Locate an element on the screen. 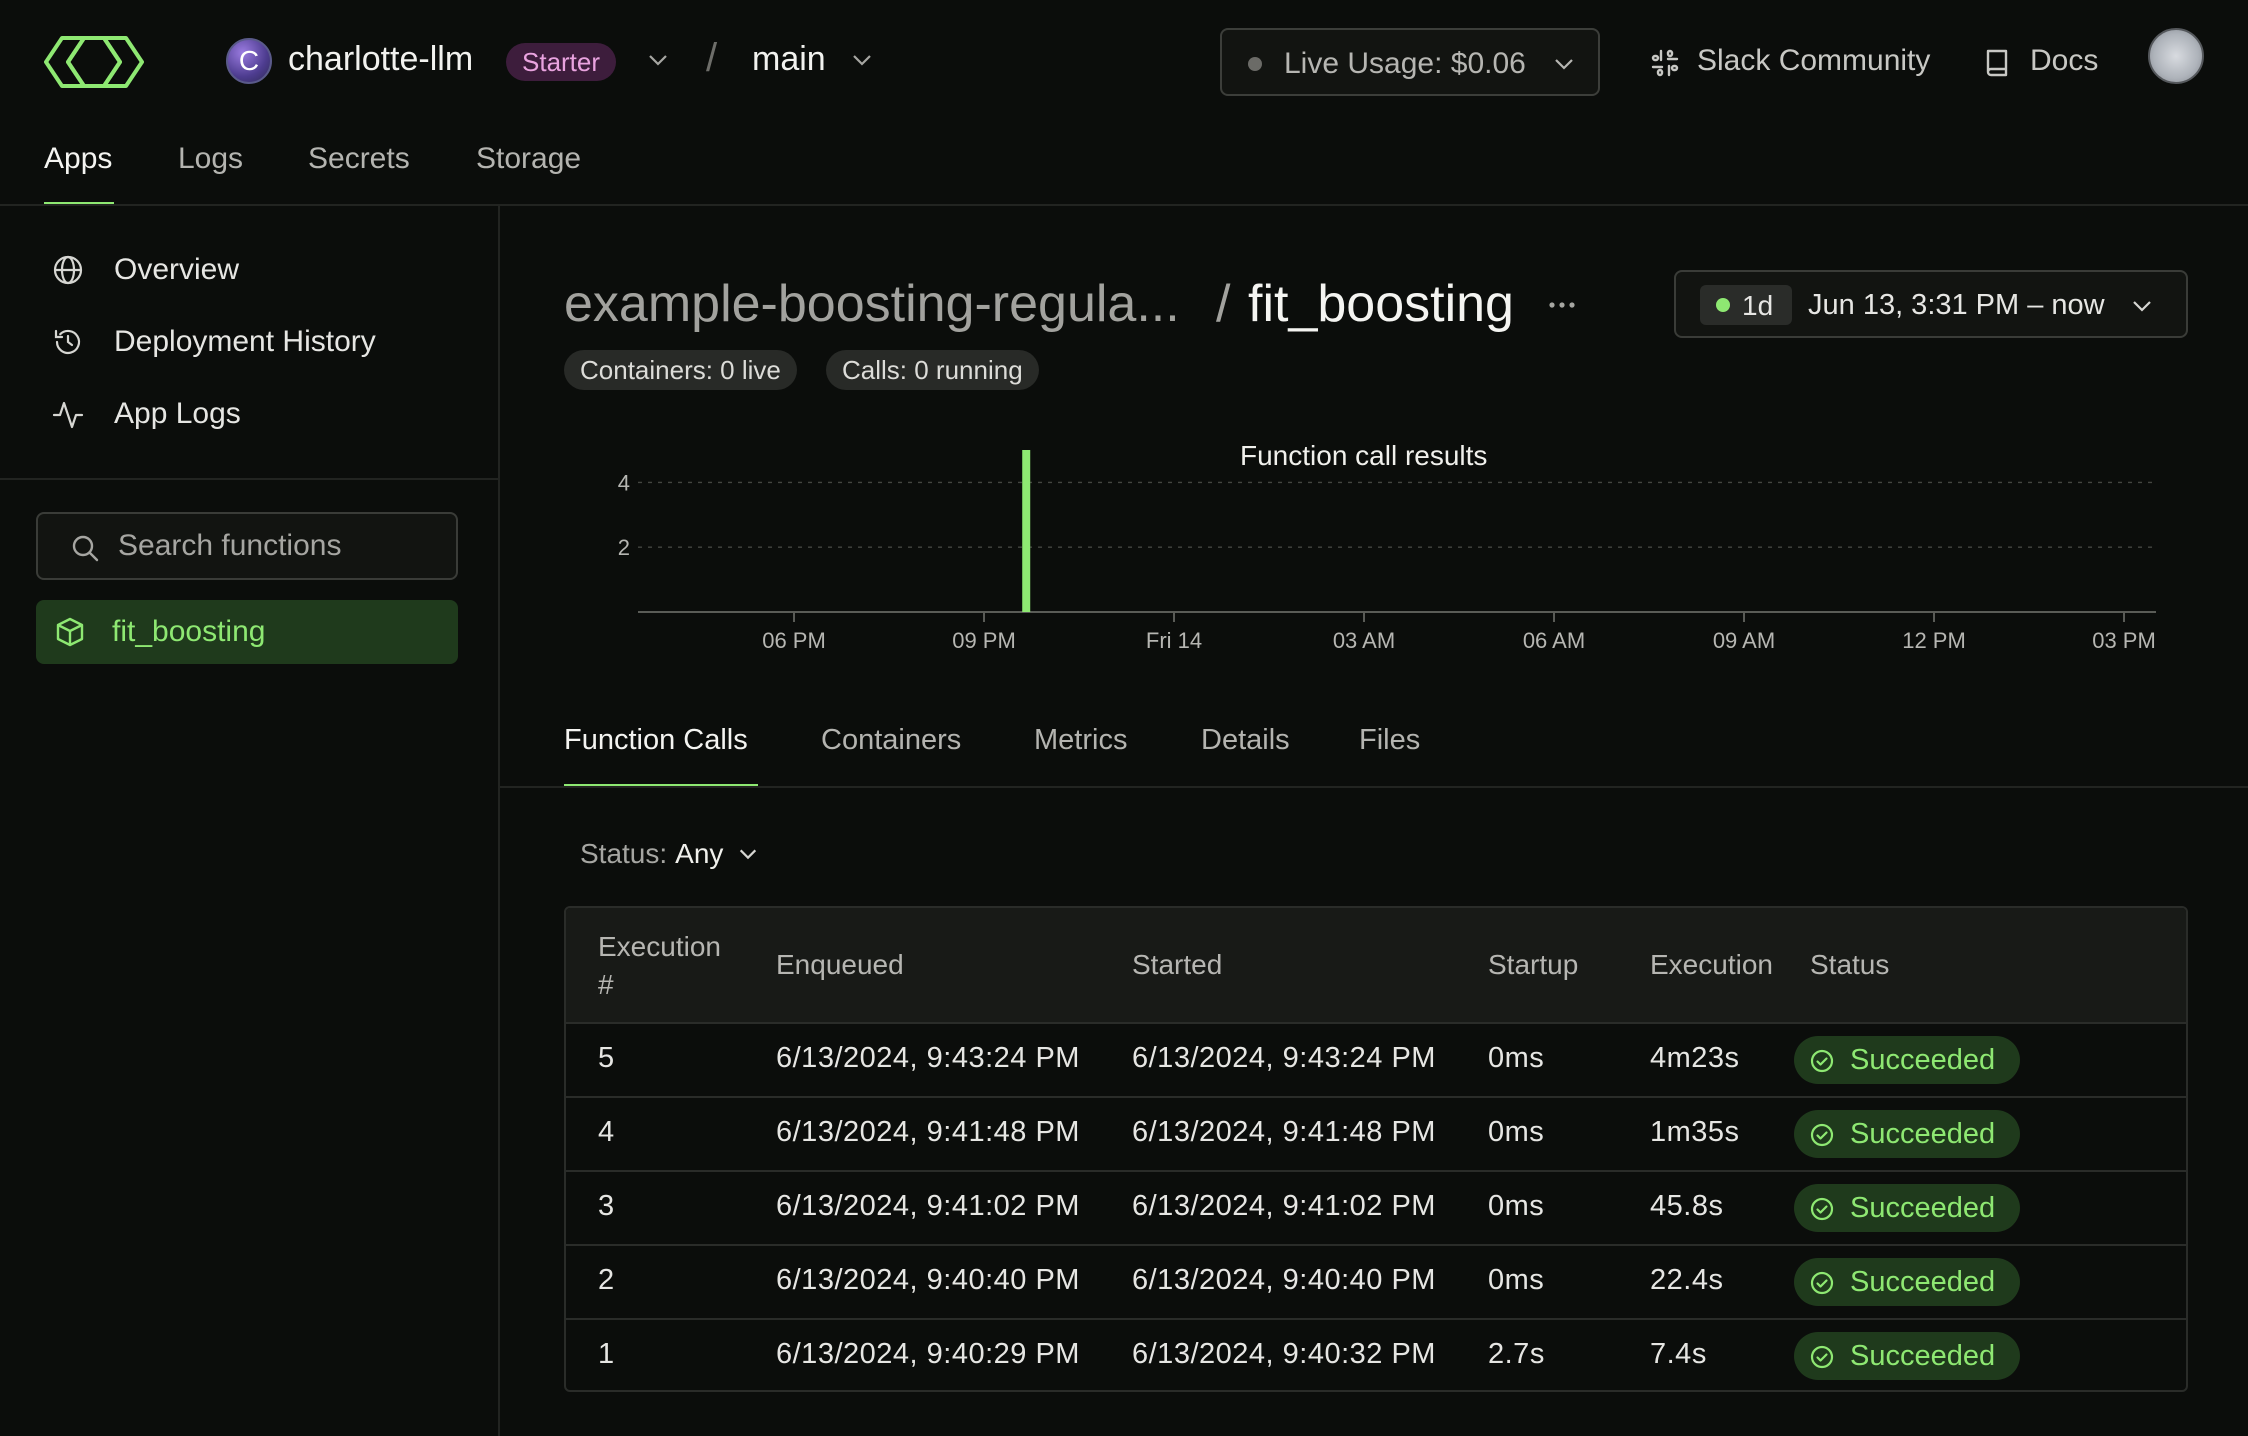 This screenshot has height=1436, width=2248. sidebar-item-label: App Logs is located at coordinates (177, 413).